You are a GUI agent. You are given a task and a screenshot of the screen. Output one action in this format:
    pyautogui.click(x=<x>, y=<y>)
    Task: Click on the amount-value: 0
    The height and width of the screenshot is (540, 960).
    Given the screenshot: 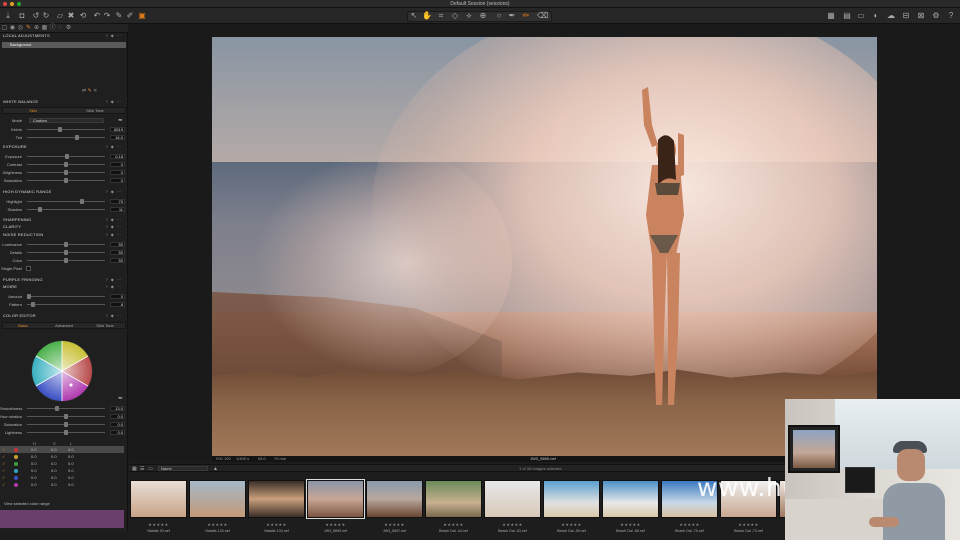 What is the action you would take?
    pyautogui.click(x=117, y=296)
    